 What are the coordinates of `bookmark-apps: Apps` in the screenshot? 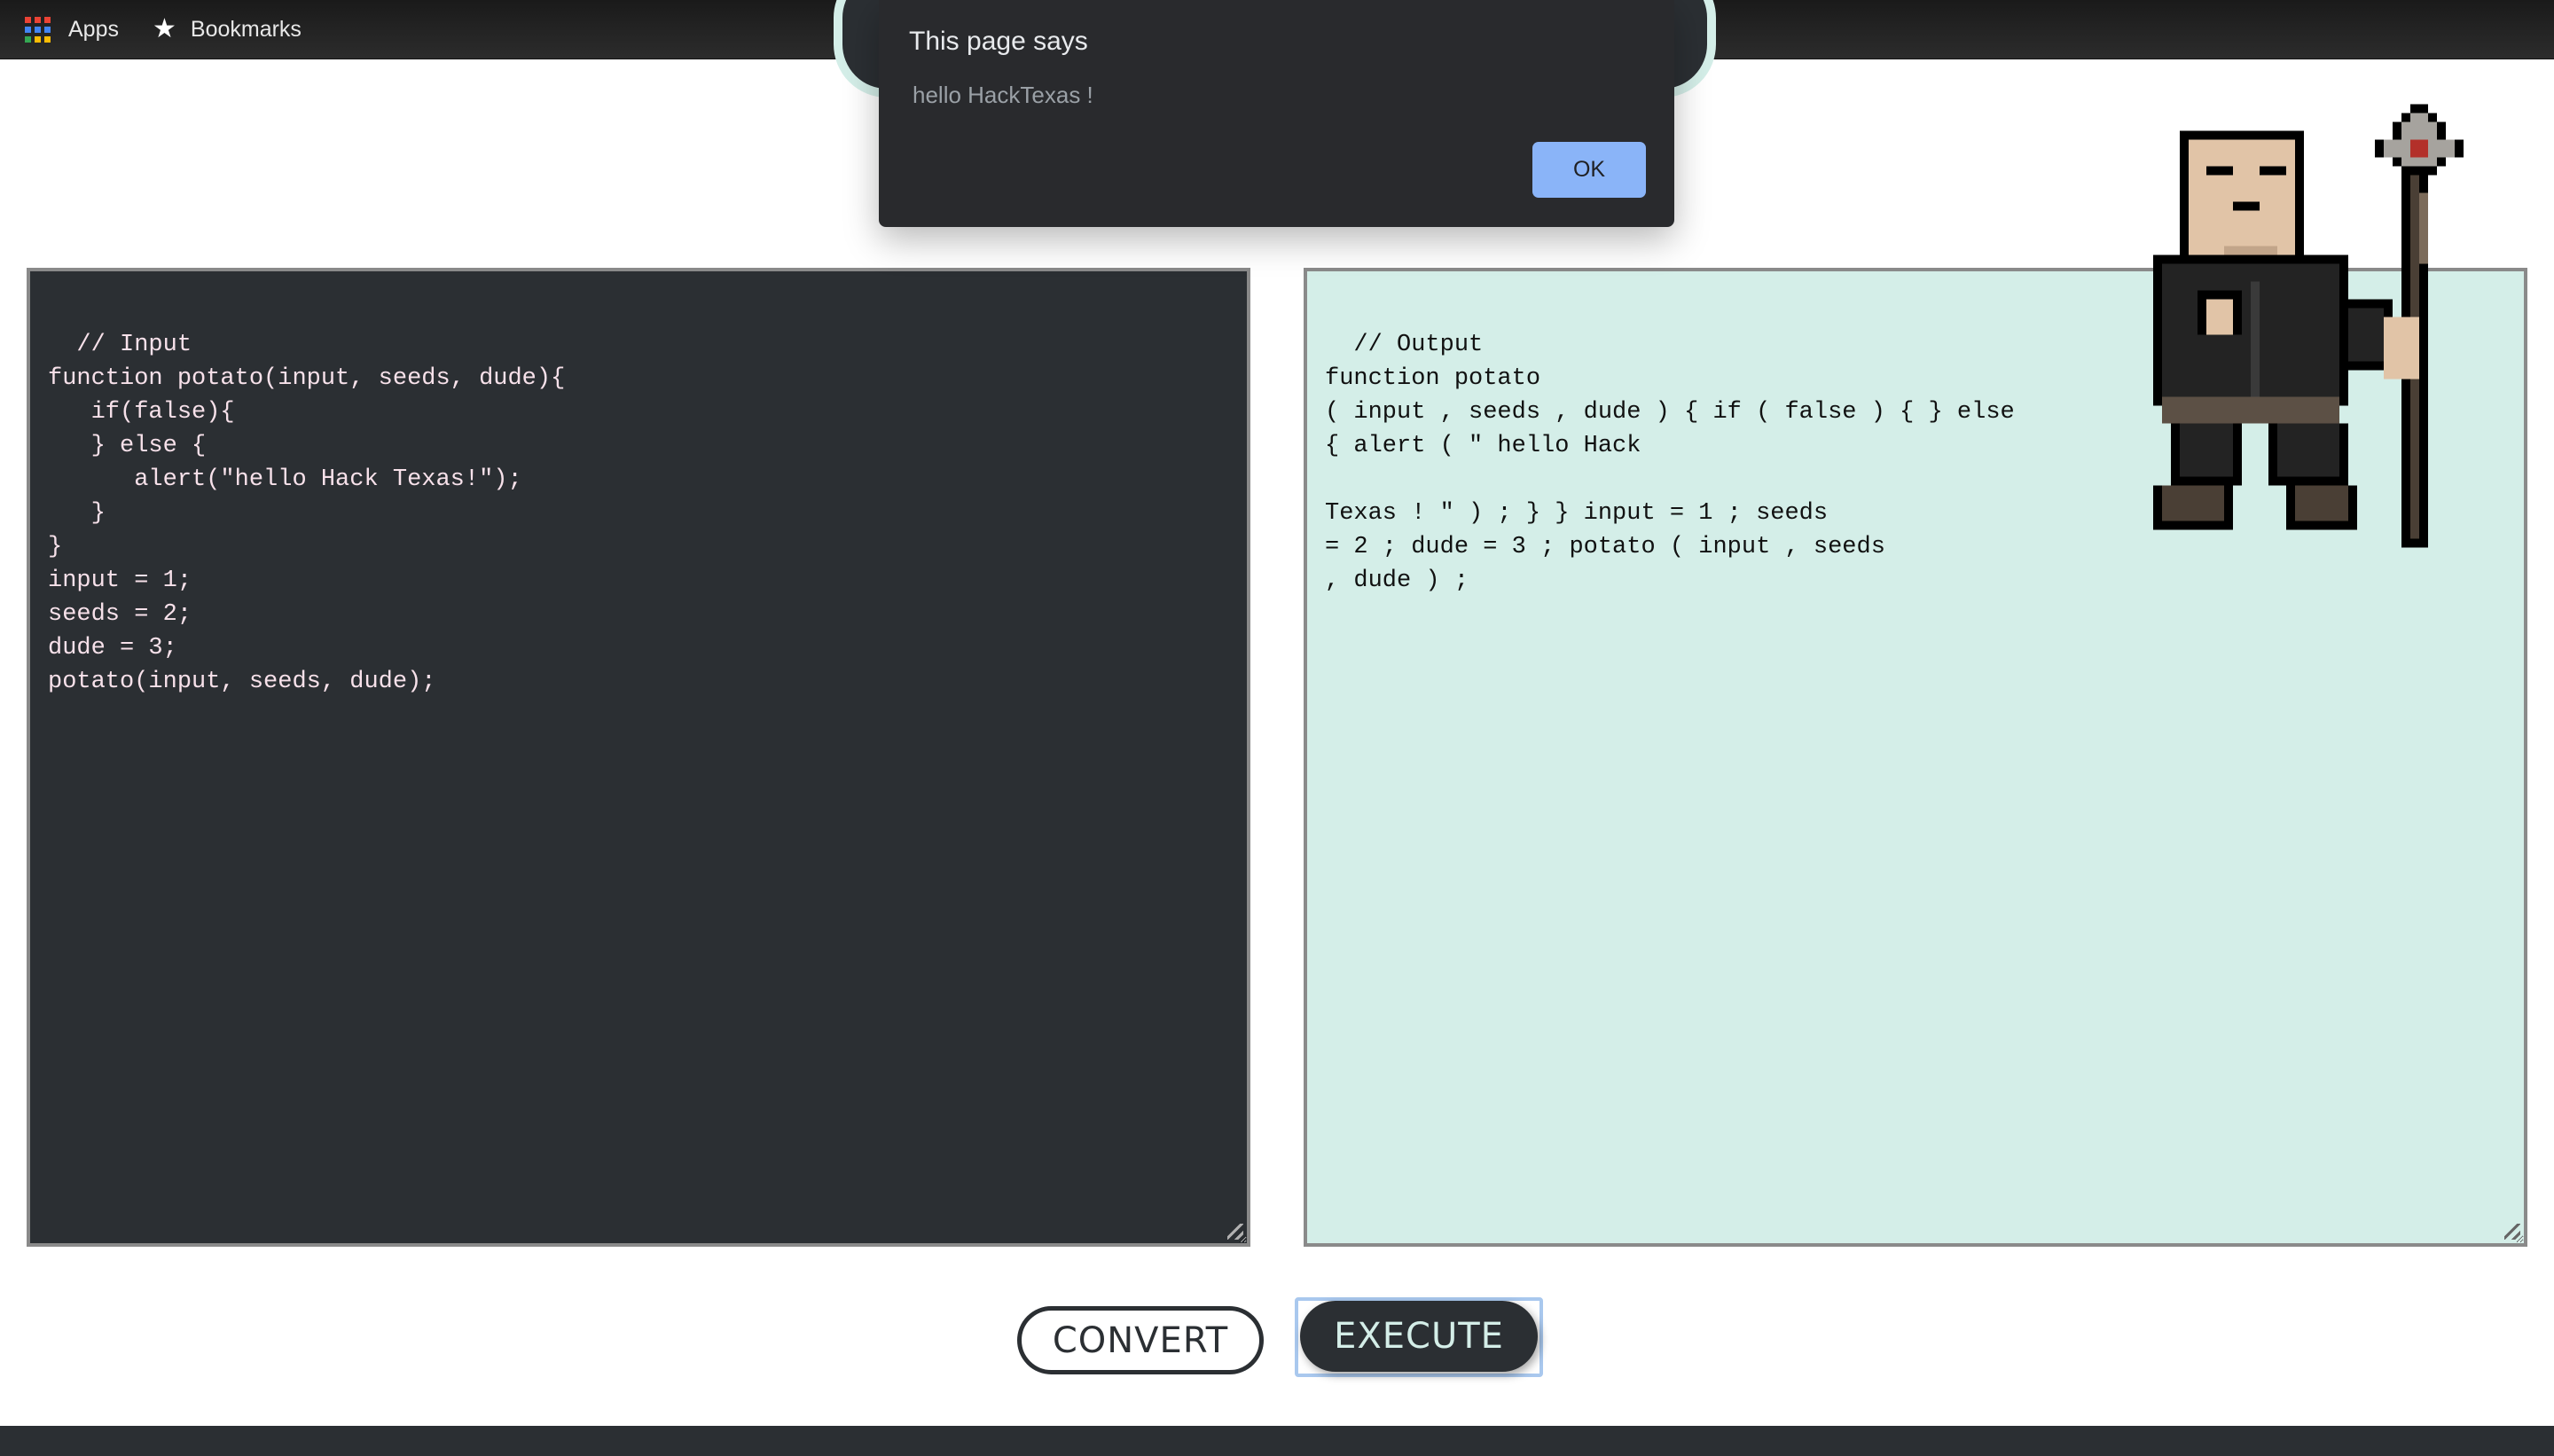 It's located at (72, 29).